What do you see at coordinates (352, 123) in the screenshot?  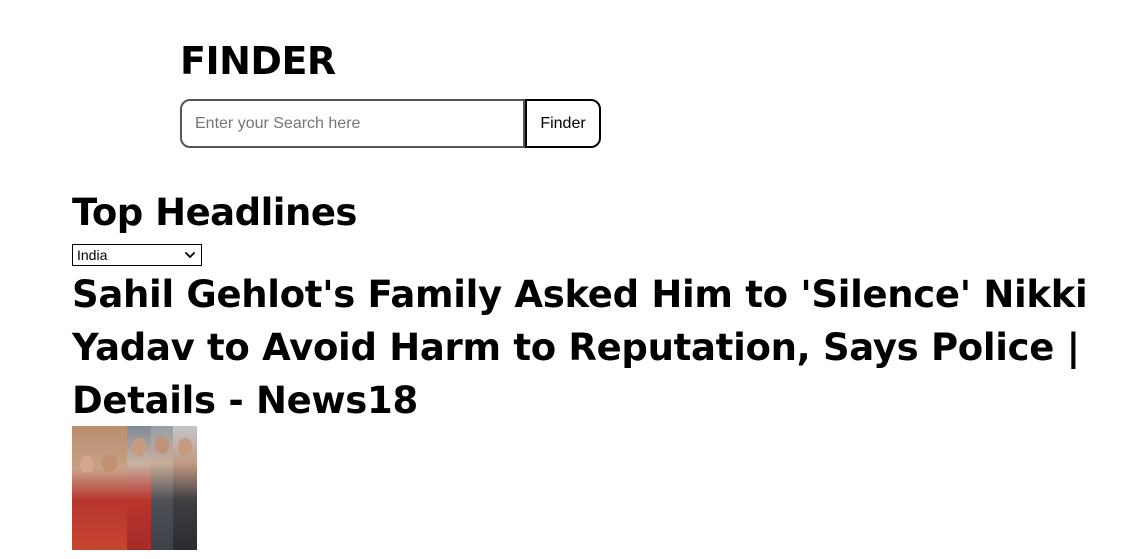 I see `search-input` at bounding box center [352, 123].